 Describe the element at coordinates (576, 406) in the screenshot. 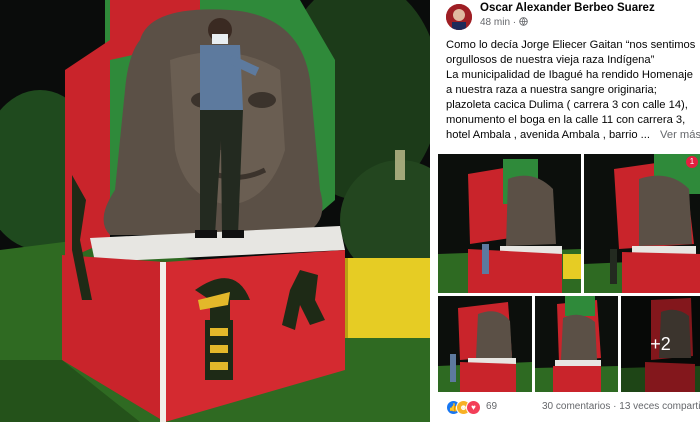

I see `comments-count: 30 comentarios` at that location.